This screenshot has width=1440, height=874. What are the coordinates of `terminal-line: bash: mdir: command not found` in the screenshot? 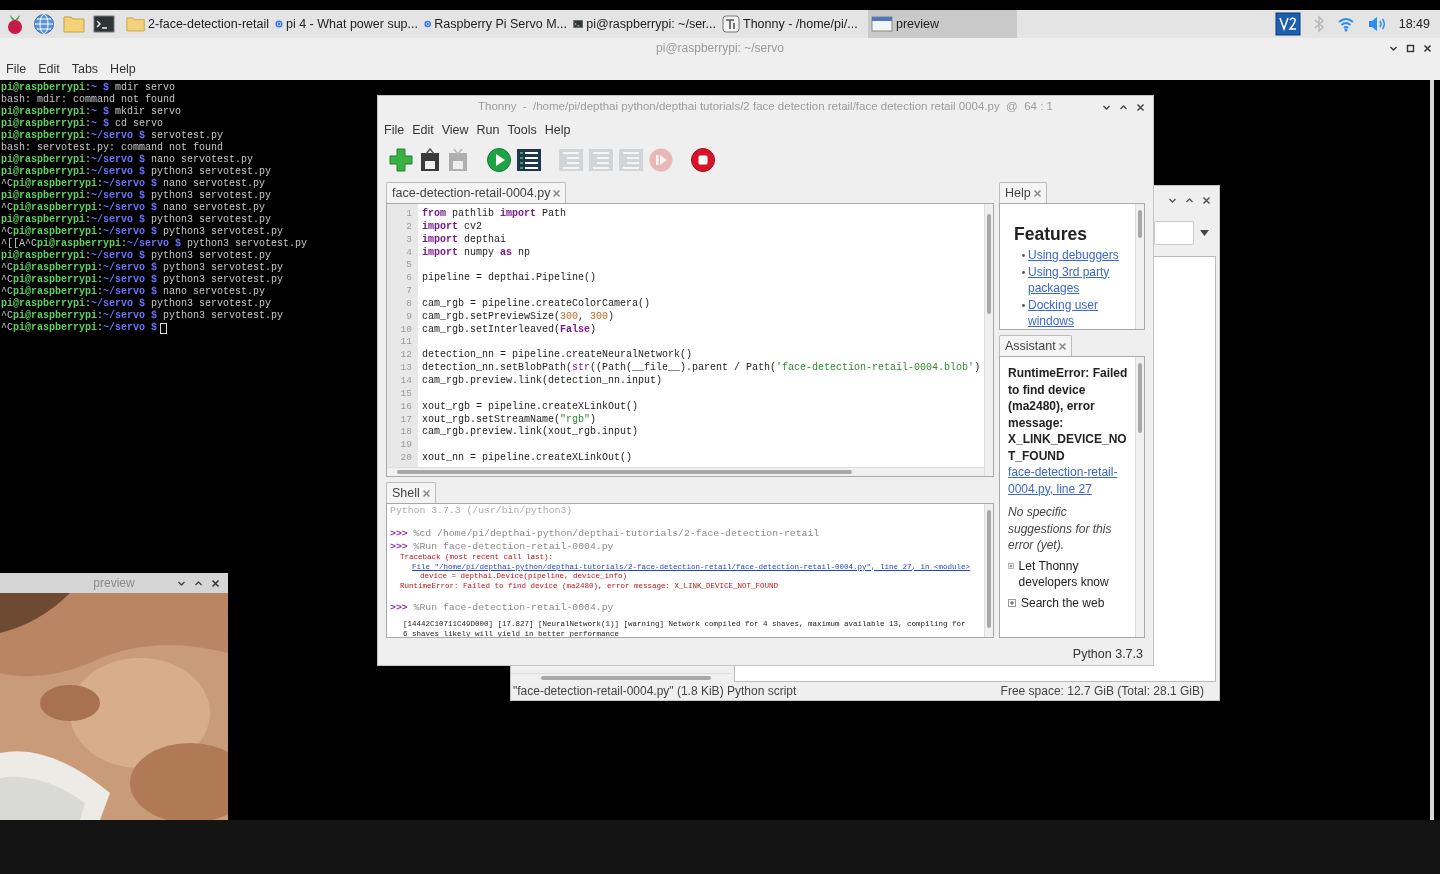 It's located at (88, 100).